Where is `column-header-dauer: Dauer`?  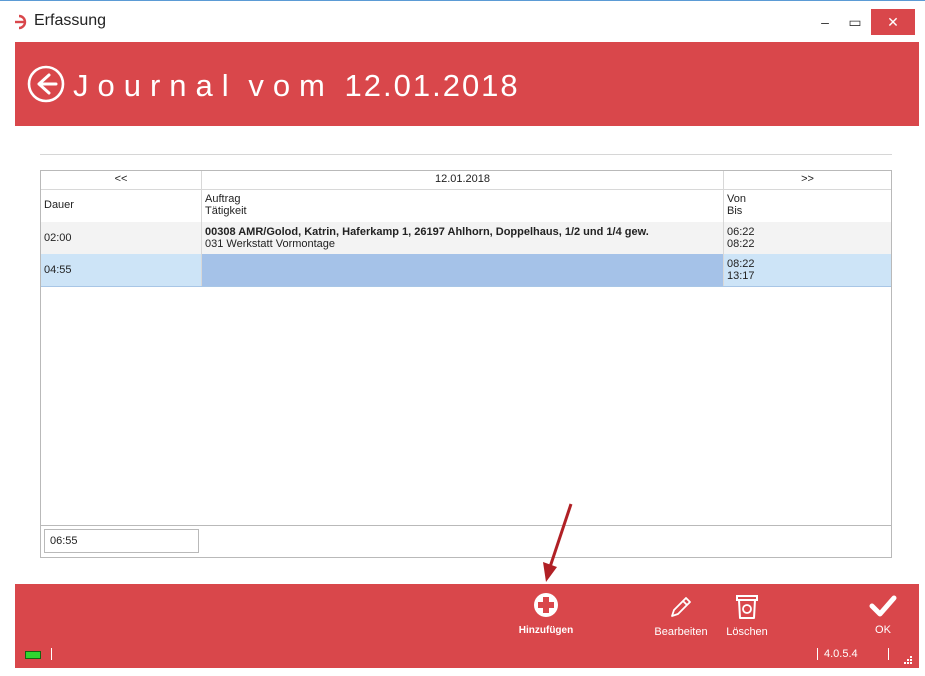 column-header-dauer: Dauer is located at coordinates (121, 205).